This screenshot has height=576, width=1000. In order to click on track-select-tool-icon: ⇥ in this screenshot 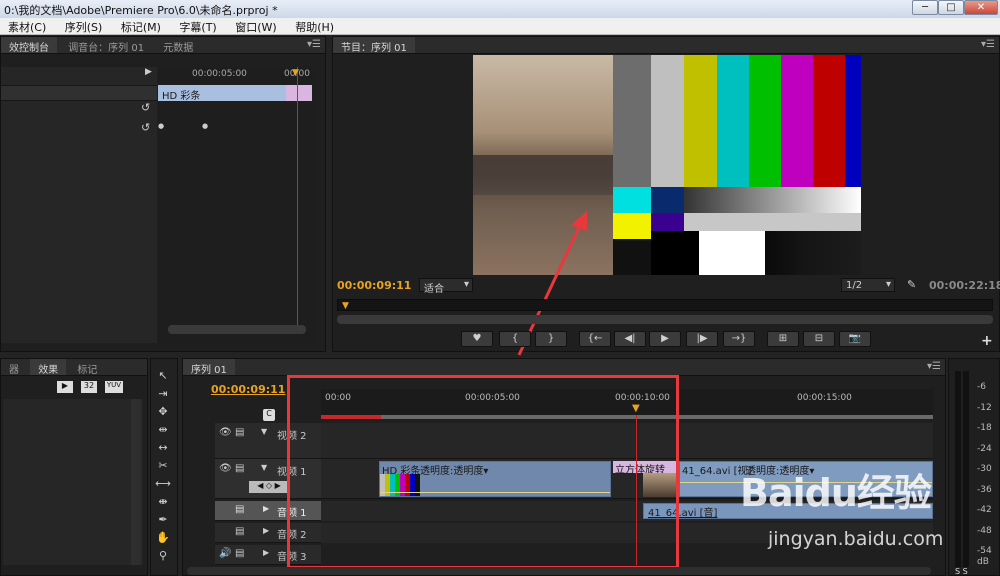, I will do `click(163, 394)`.